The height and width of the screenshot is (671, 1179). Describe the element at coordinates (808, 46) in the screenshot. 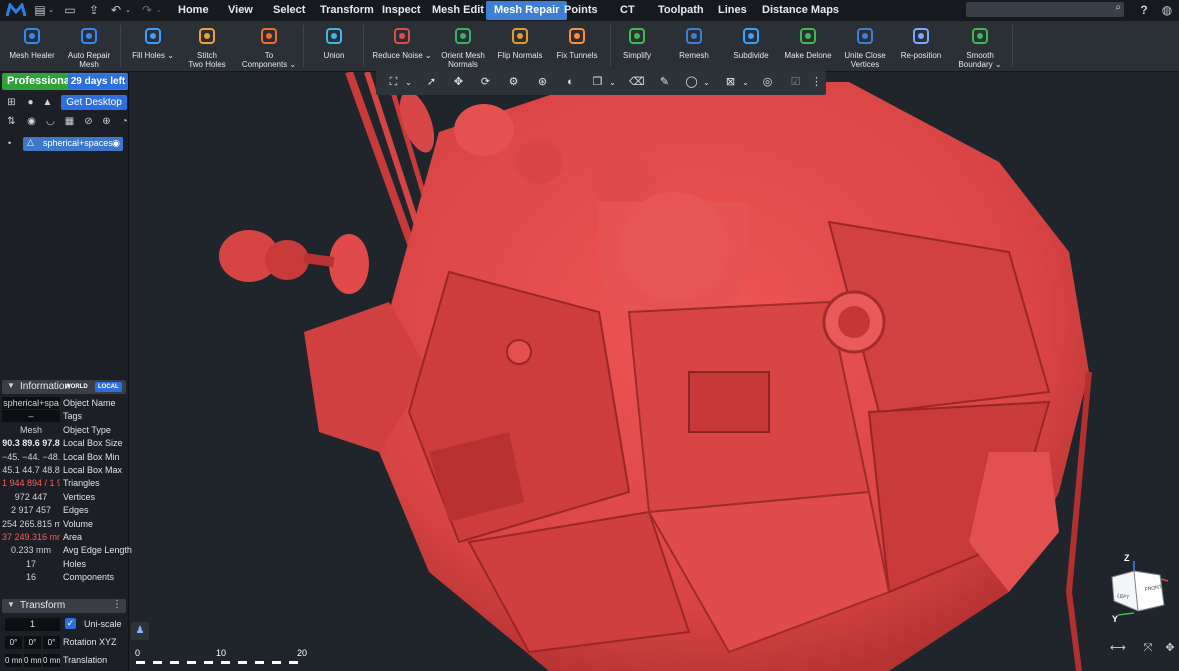

I see `make-delone-button: Make Delone` at that location.